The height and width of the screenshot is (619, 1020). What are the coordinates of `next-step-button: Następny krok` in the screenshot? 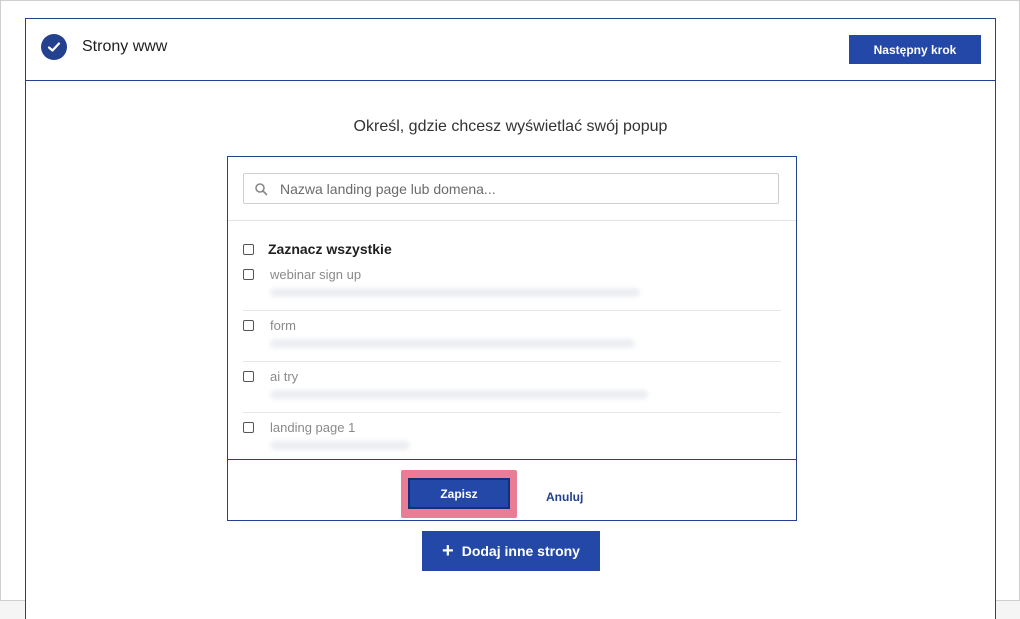 It's located at (915, 49).